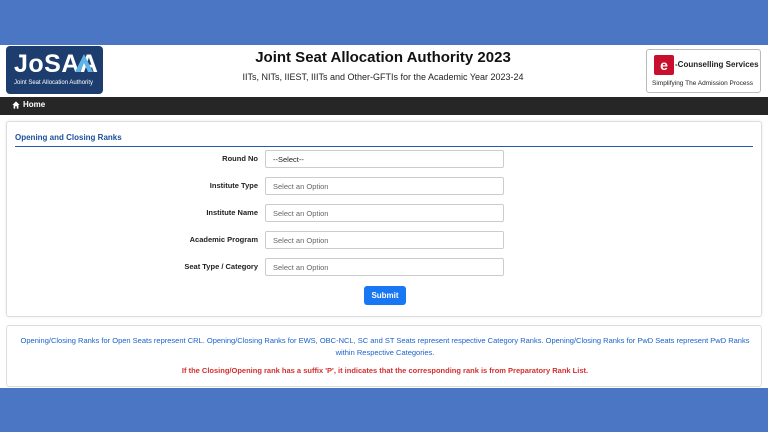 This screenshot has height=432, width=768. Describe the element at coordinates (384, 106) in the screenshot. I see `navbar: Home` at that location.